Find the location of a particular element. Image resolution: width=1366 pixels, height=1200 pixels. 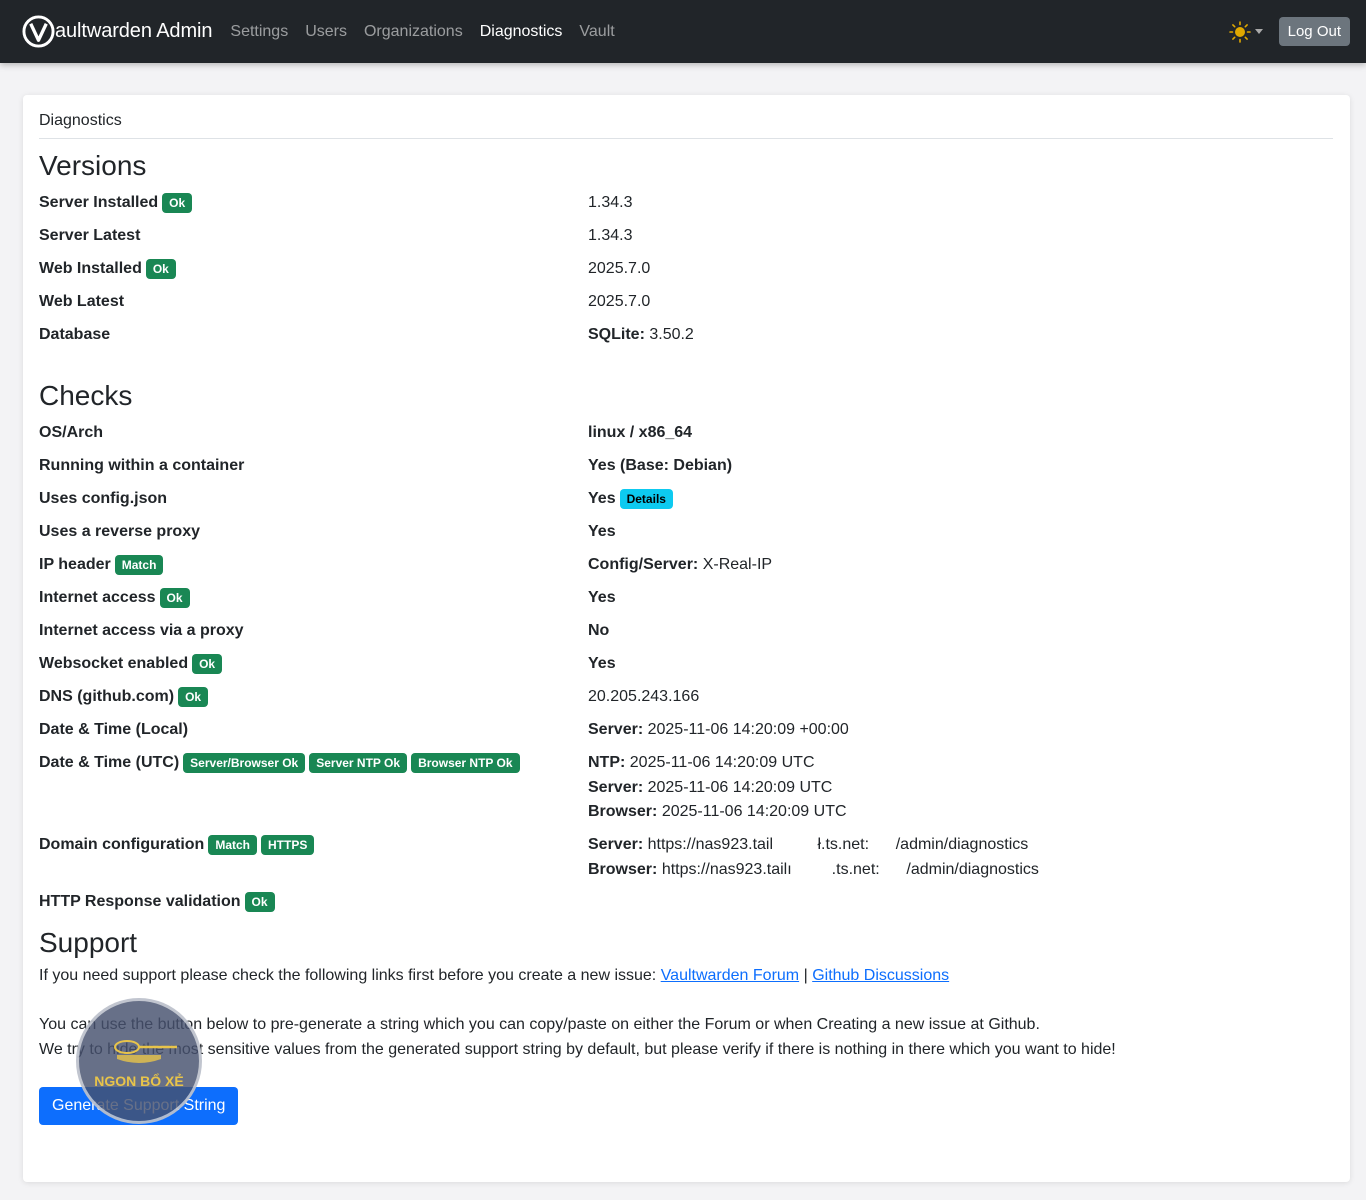

version-row-web-installed: Web Installed Ok 2025.7.0 is located at coordinates (686, 275).